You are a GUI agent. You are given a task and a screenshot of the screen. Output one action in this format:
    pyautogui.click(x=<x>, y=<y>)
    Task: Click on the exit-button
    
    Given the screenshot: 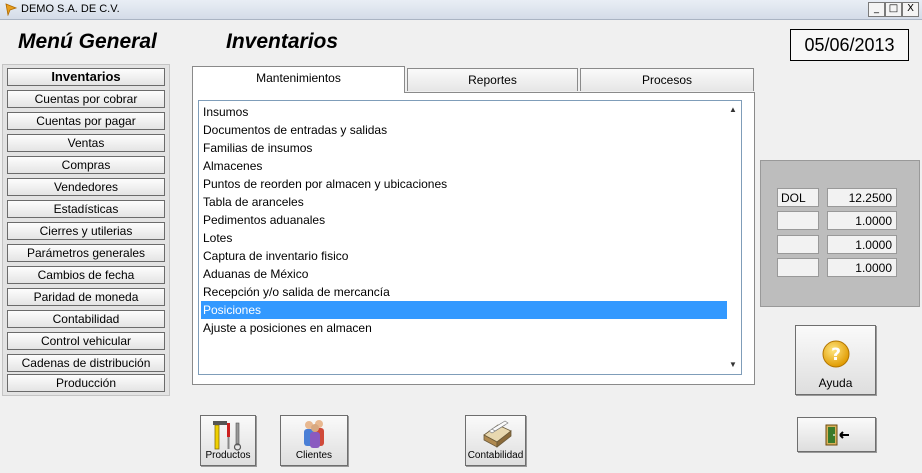 What is the action you would take?
    pyautogui.click(x=836, y=434)
    